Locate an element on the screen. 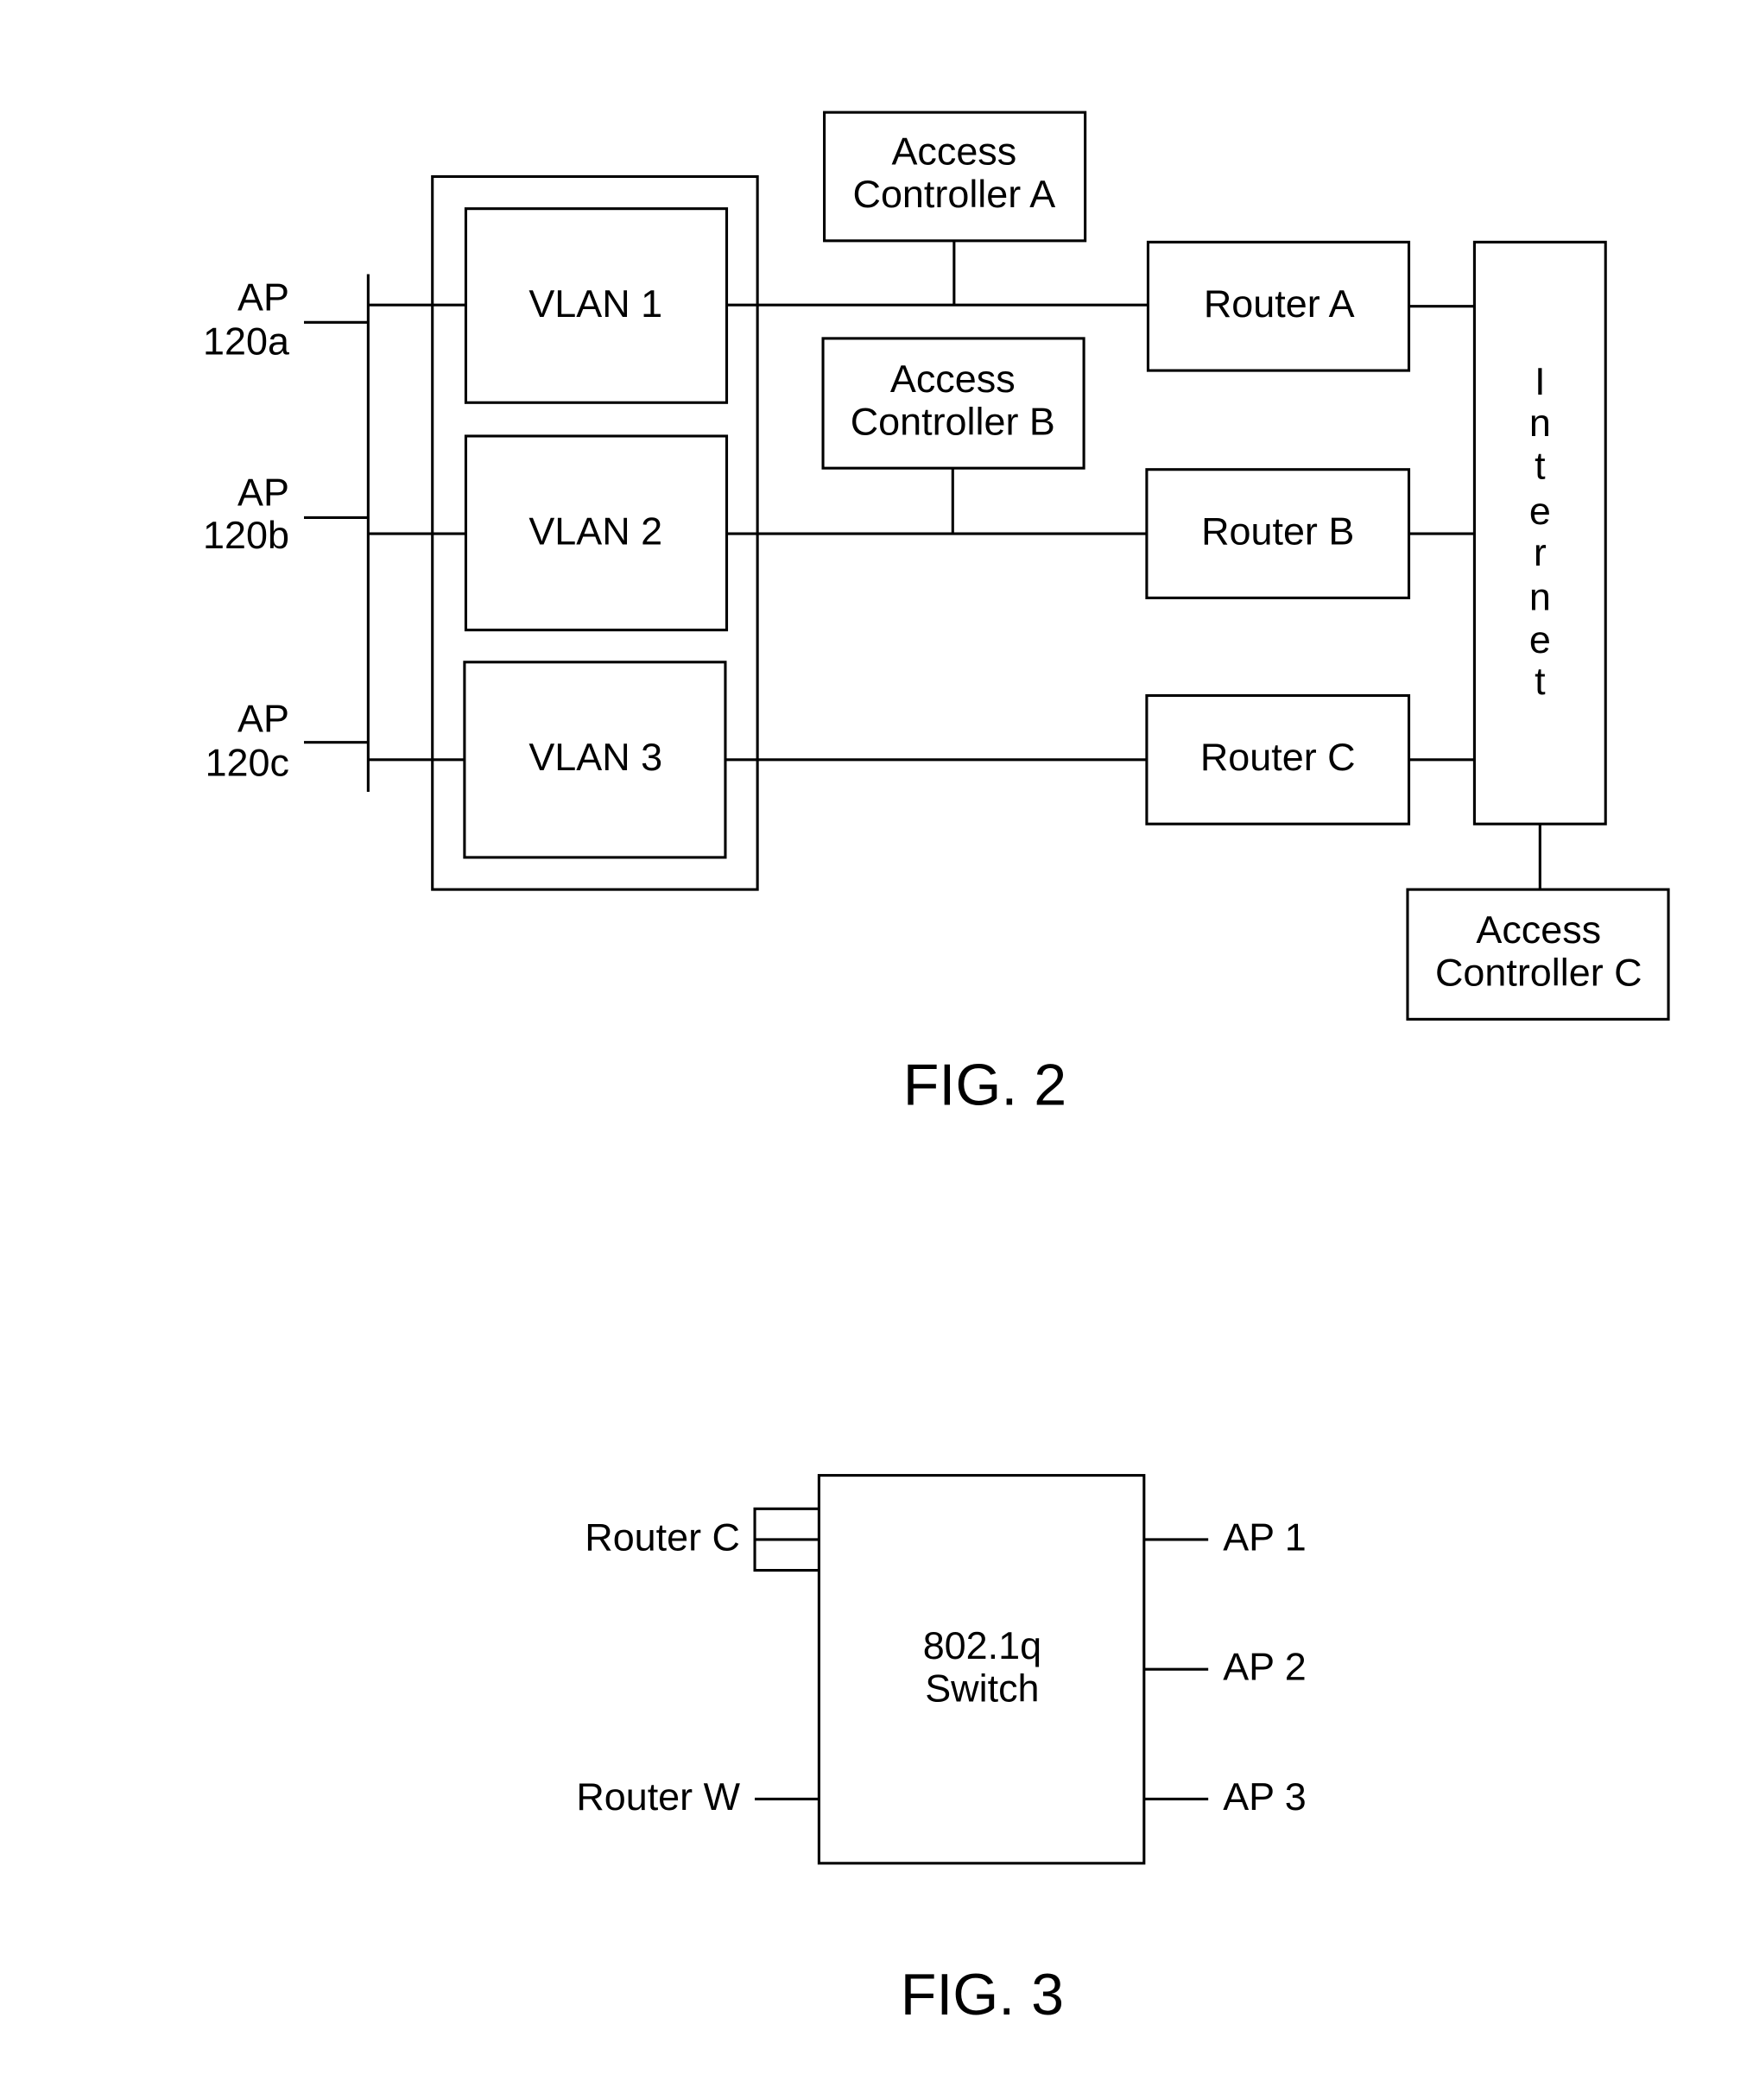 The image size is (1753, 2100). access-controller-c-label-1: Access is located at coordinates (1538, 930).